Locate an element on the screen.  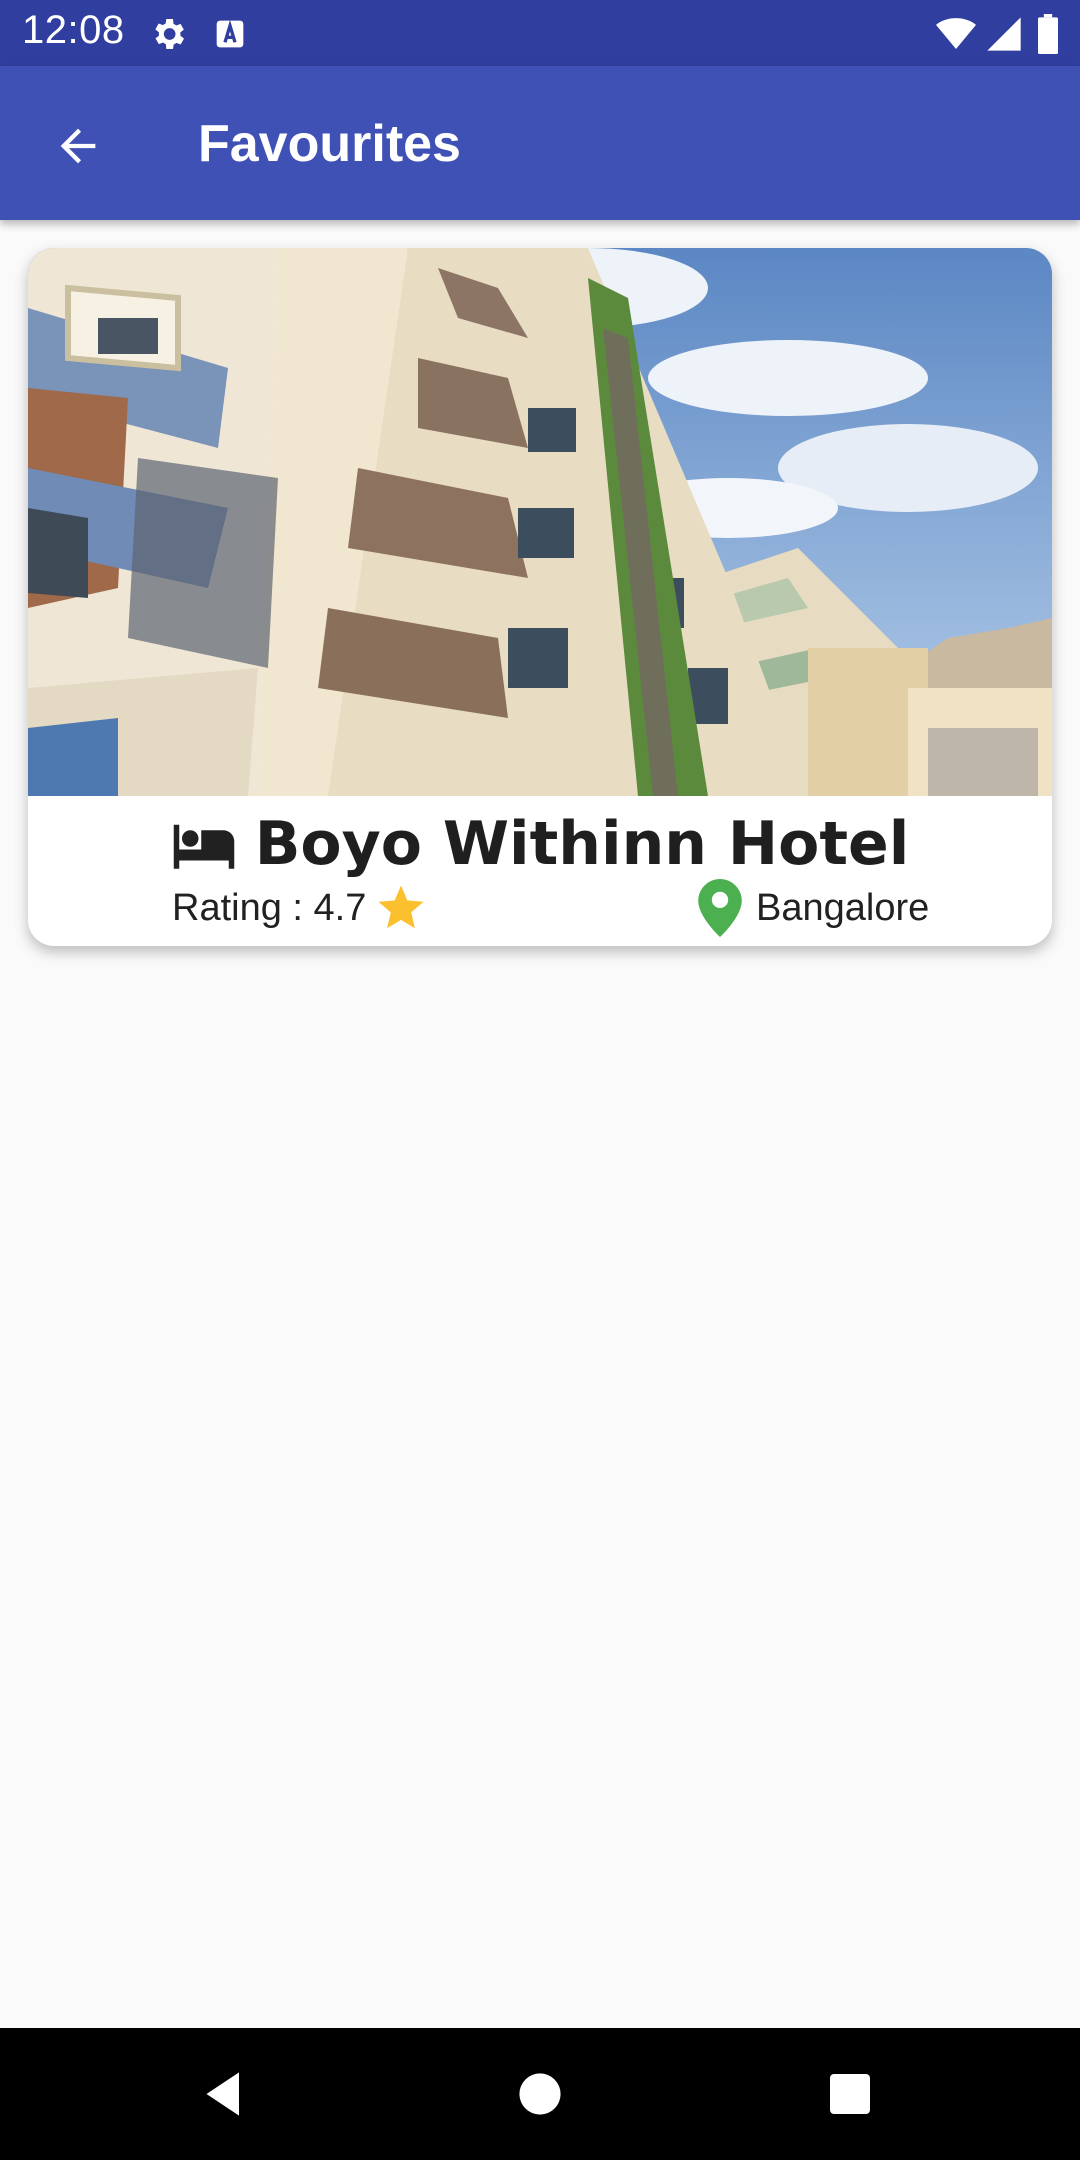
nav-home-button is located at coordinates (540, 2094).